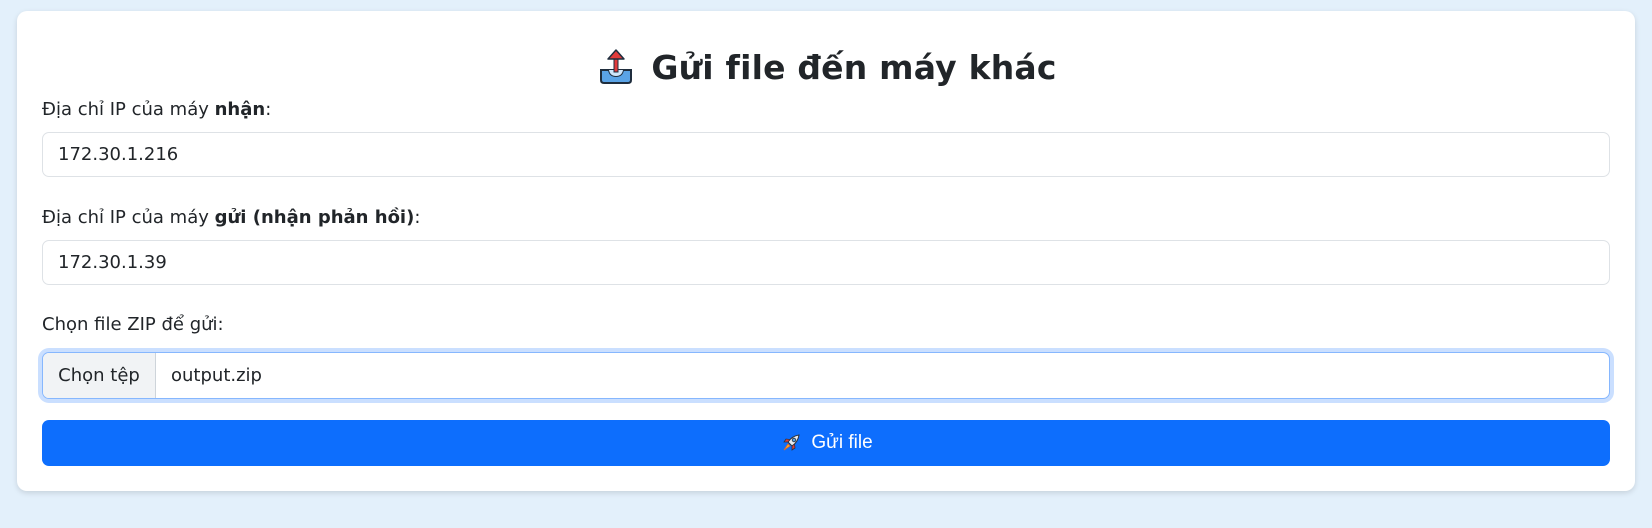  I want to click on page-title: Gửi file đến máy khác, so click(826, 67).